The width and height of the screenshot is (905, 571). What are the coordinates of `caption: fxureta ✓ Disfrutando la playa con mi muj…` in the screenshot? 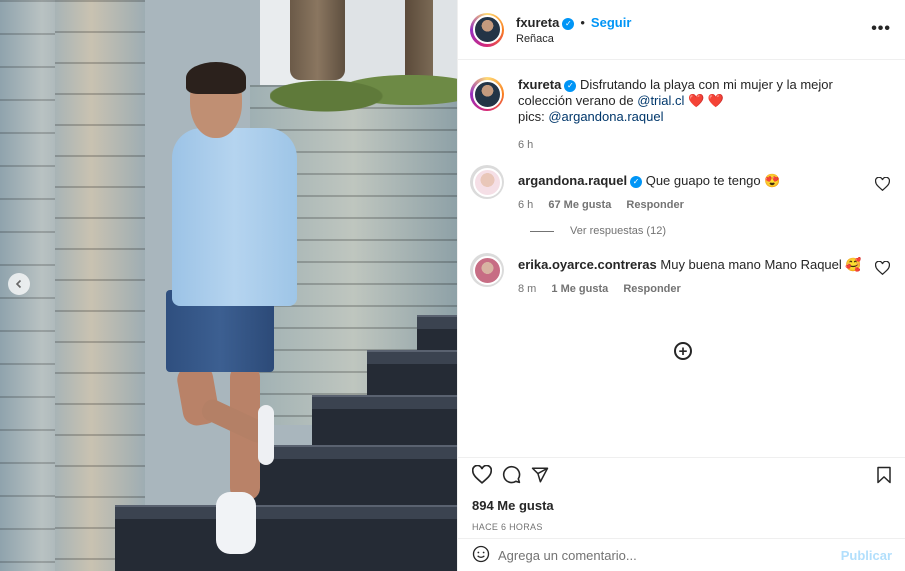 It's located at (680, 114).